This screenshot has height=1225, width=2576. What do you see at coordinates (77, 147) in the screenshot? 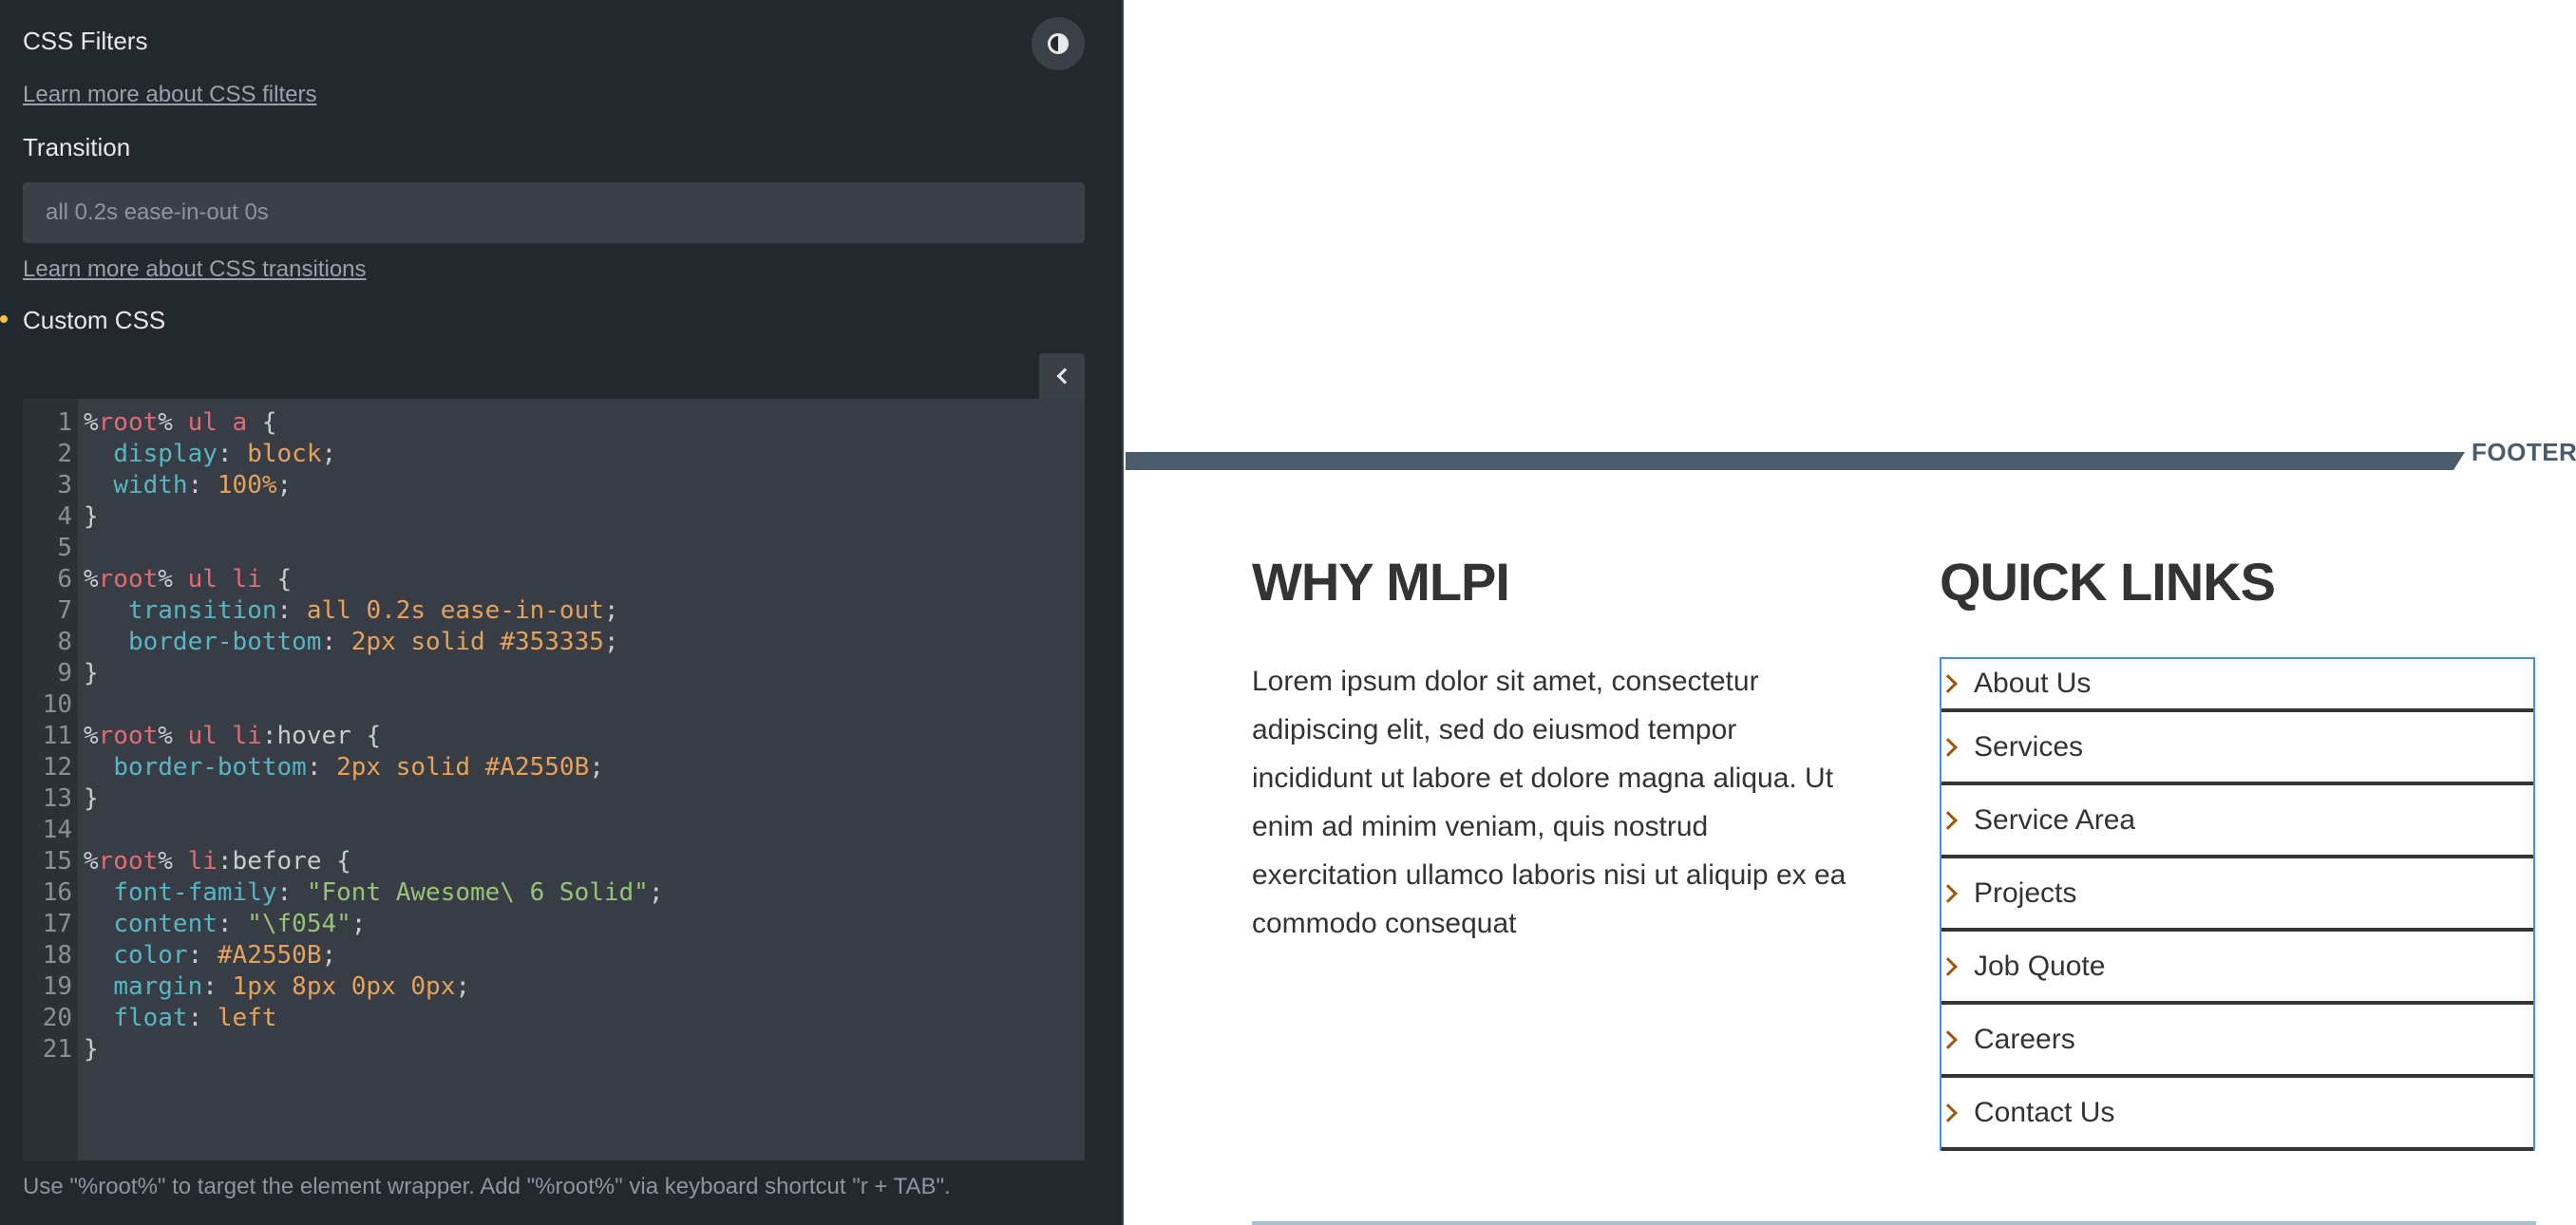
I see `transition-label: Transition` at bounding box center [77, 147].